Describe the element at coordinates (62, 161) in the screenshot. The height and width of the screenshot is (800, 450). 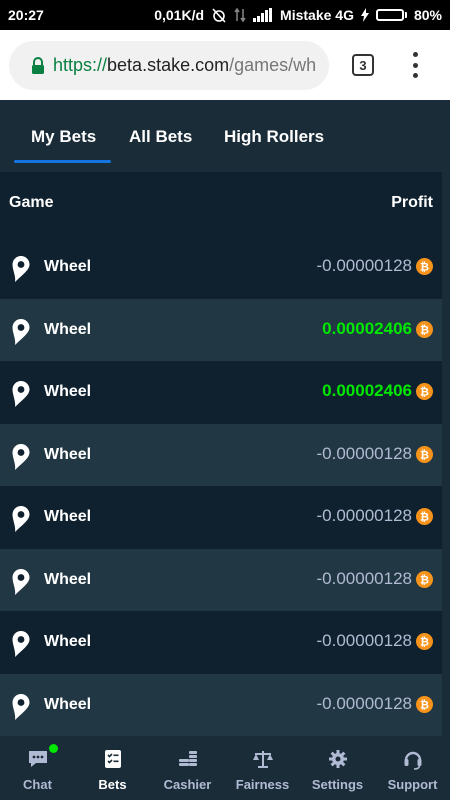
I see `active-tab-indicator` at that location.